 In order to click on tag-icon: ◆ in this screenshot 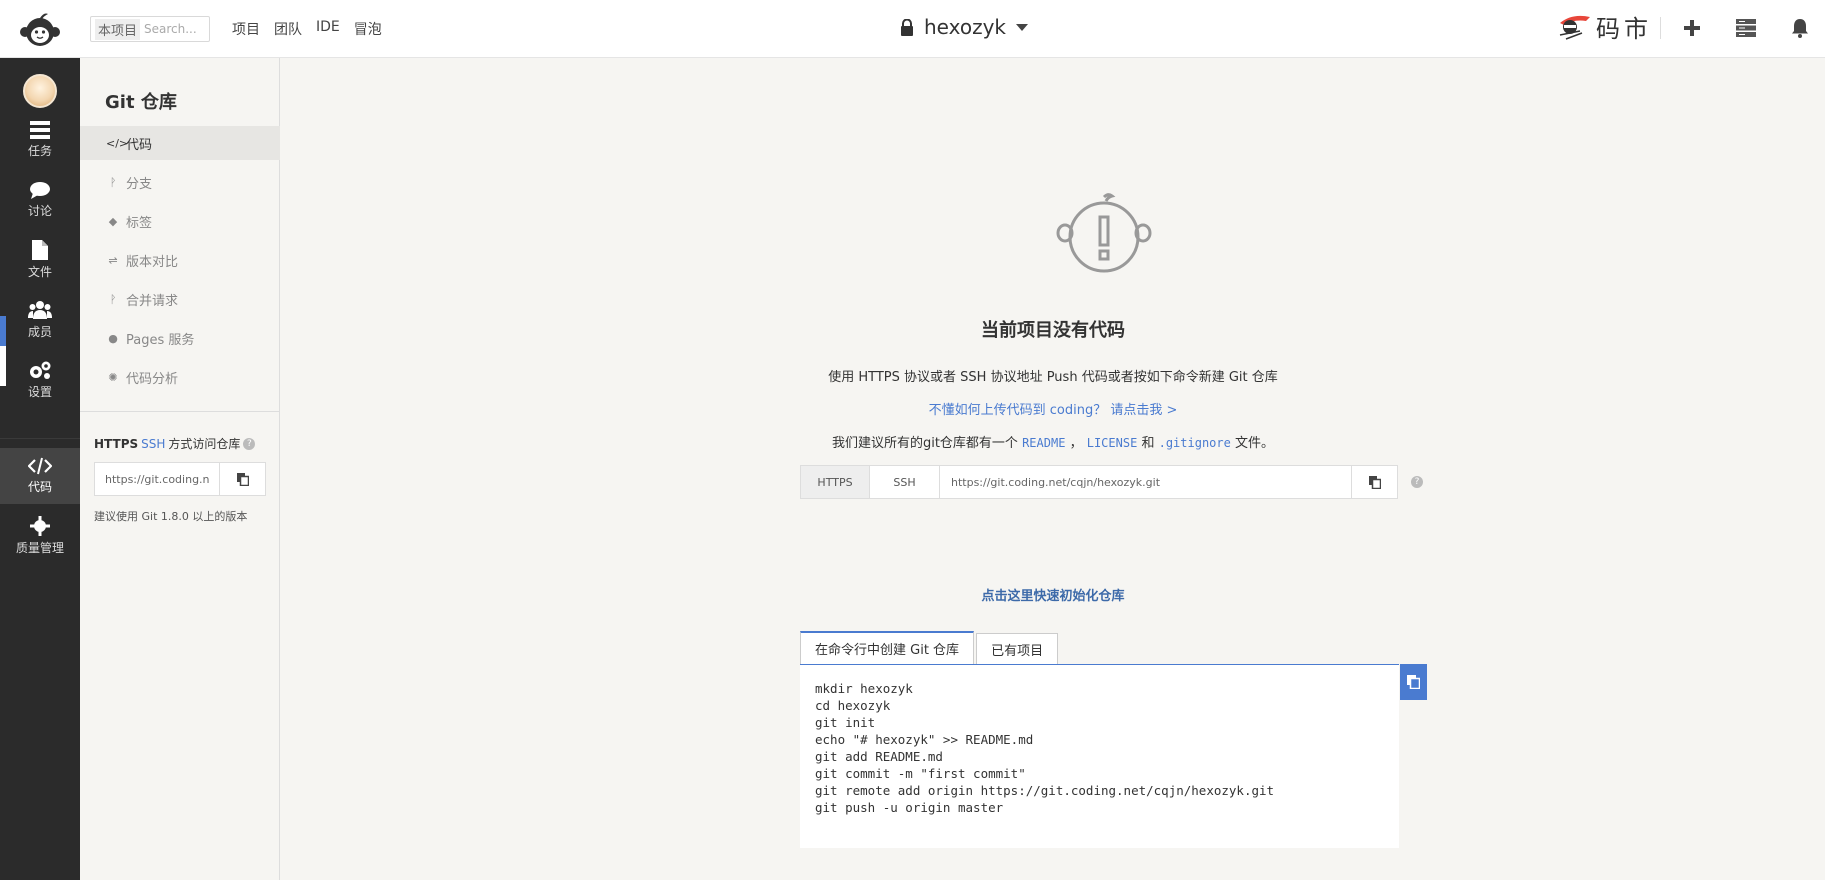, I will do `click(113, 221)`.